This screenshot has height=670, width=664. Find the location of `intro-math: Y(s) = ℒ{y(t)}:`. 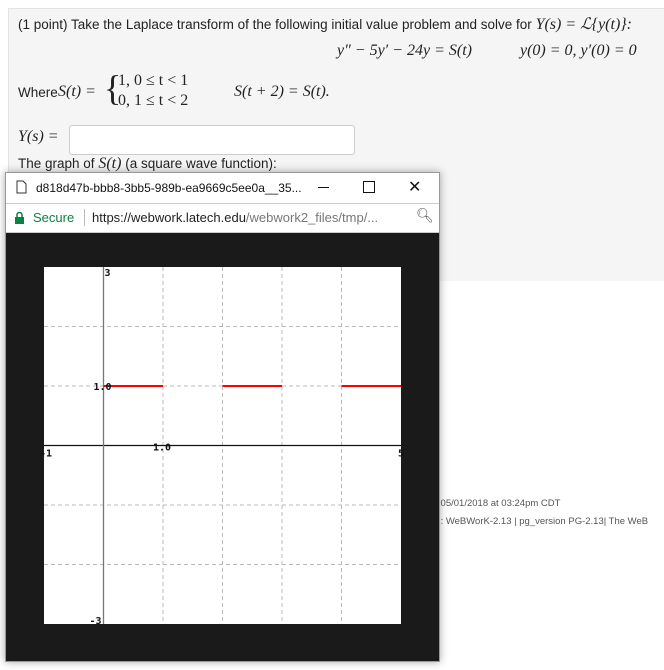

intro-math: Y(s) = ℒ{y(t)}: is located at coordinates (583, 24).